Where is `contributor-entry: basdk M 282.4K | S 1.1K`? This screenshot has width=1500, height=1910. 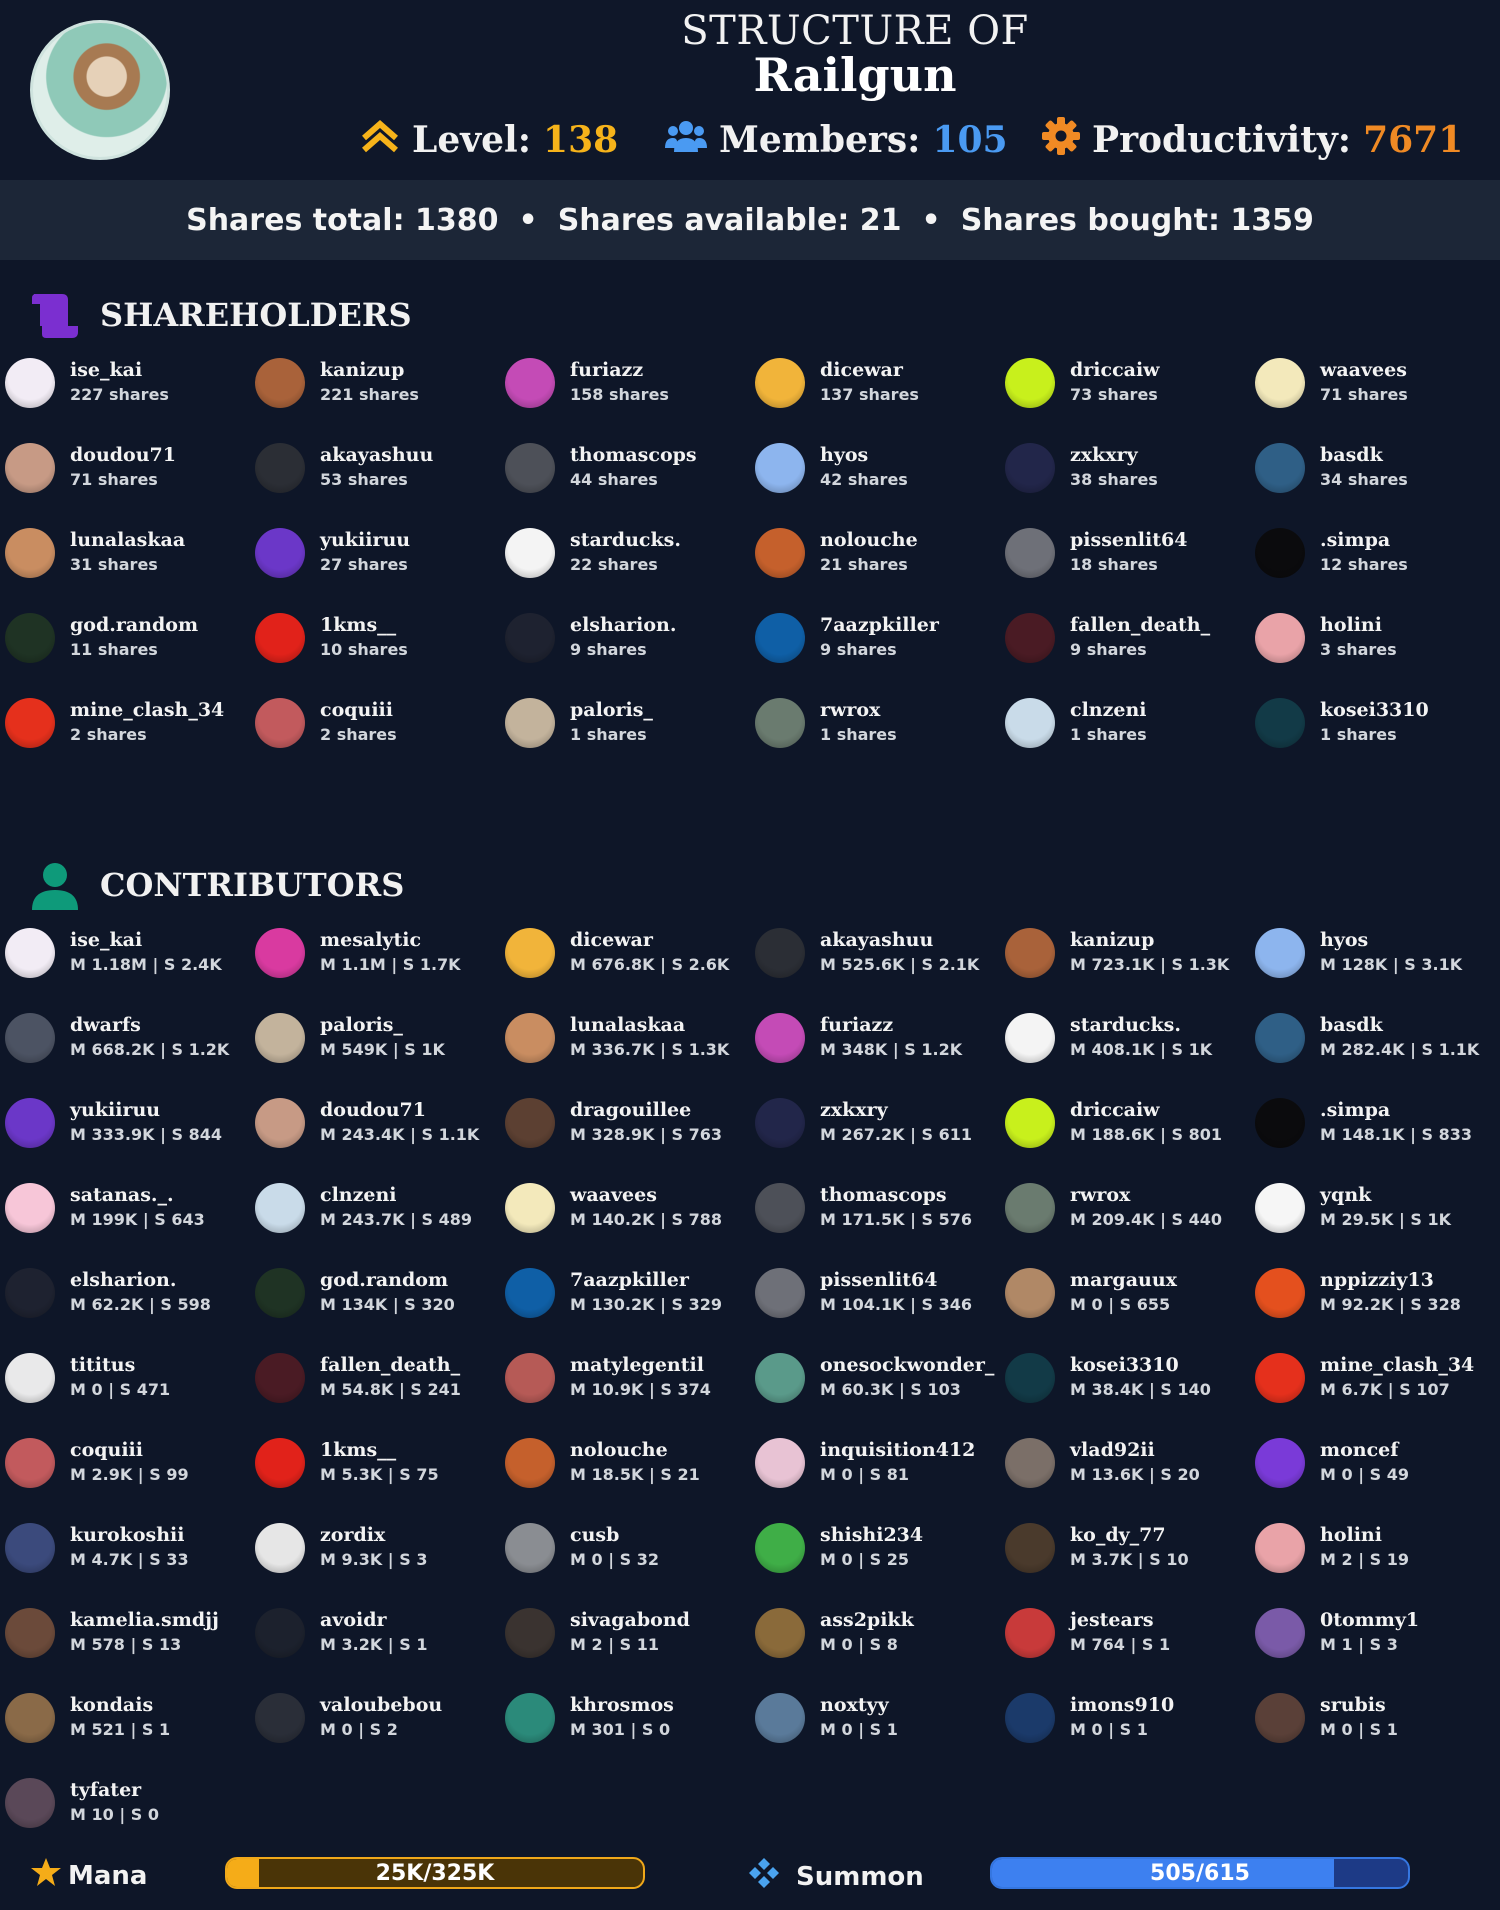 contributor-entry: basdk M 282.4K | S 1.1K is located at coordinates (1375, 1037).